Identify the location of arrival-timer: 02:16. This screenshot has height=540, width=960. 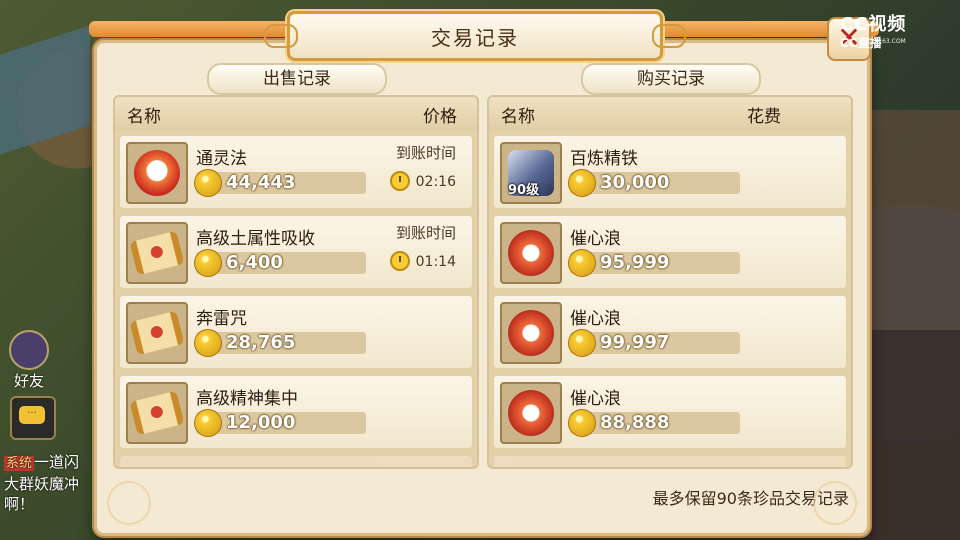
(435, 182).